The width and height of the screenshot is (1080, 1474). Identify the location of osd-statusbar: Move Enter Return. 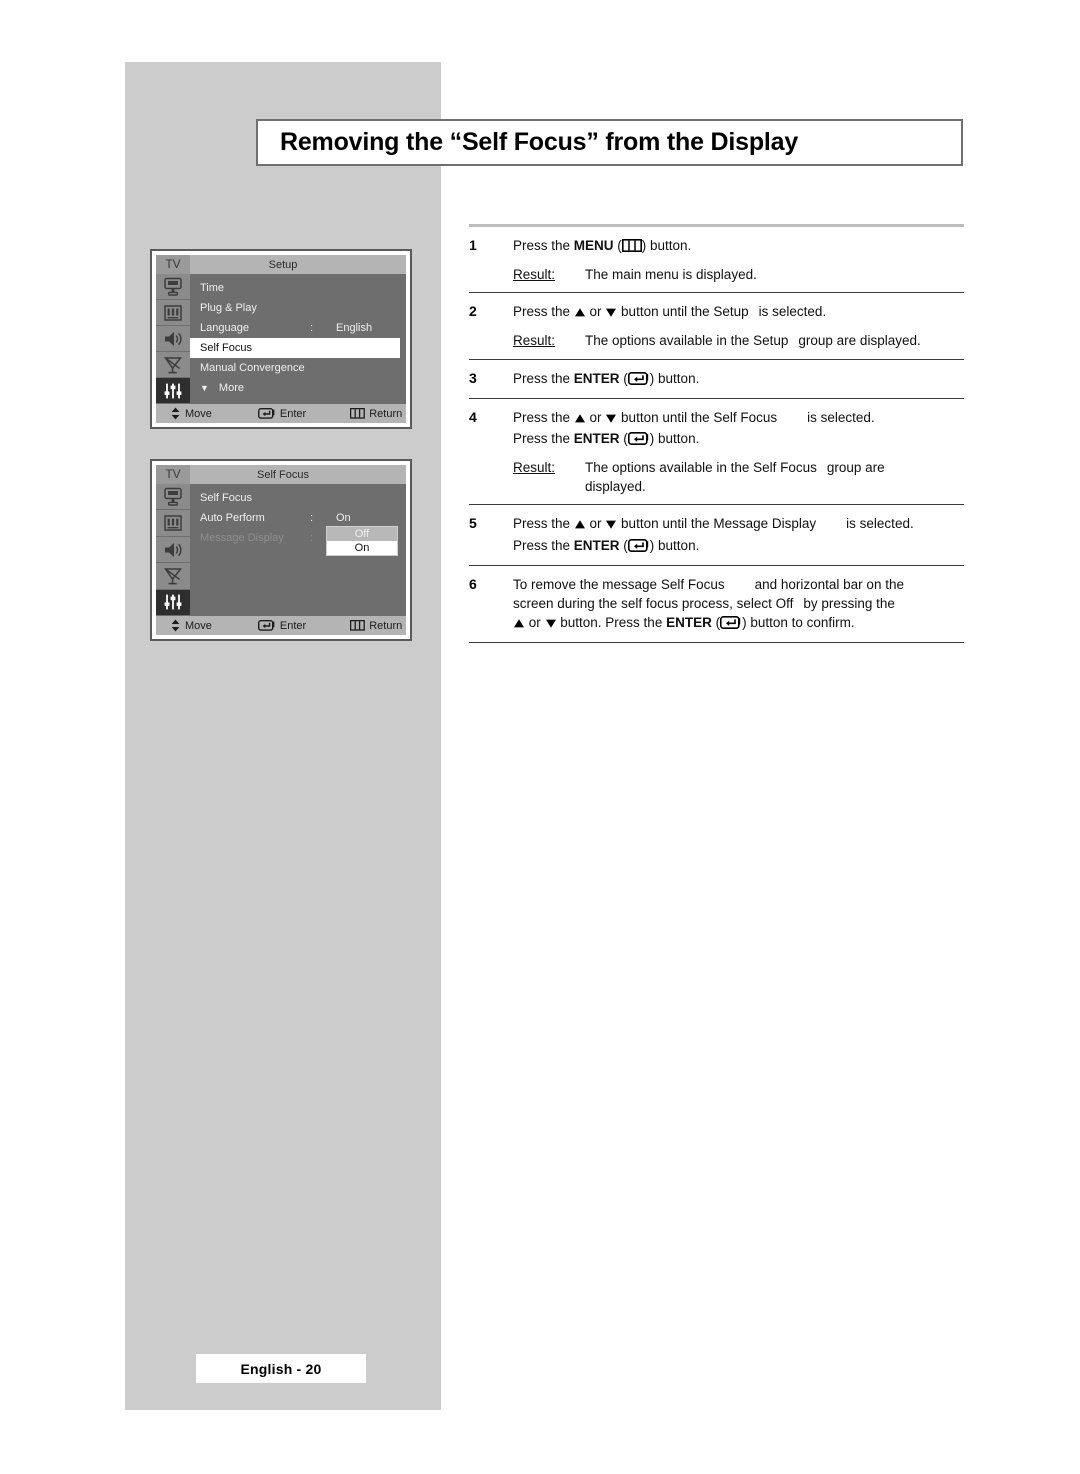
(281, 413).